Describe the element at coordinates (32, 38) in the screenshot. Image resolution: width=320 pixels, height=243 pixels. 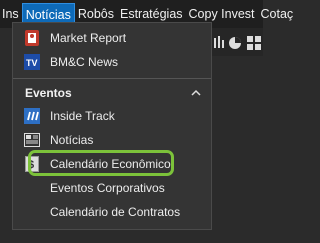
I see `market-report-icon` at that location.